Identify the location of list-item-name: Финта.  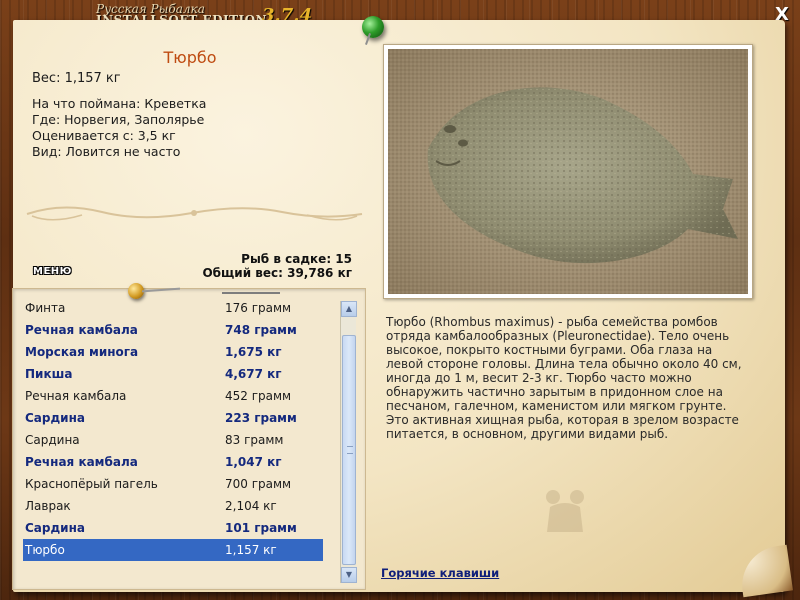
(45, 308).